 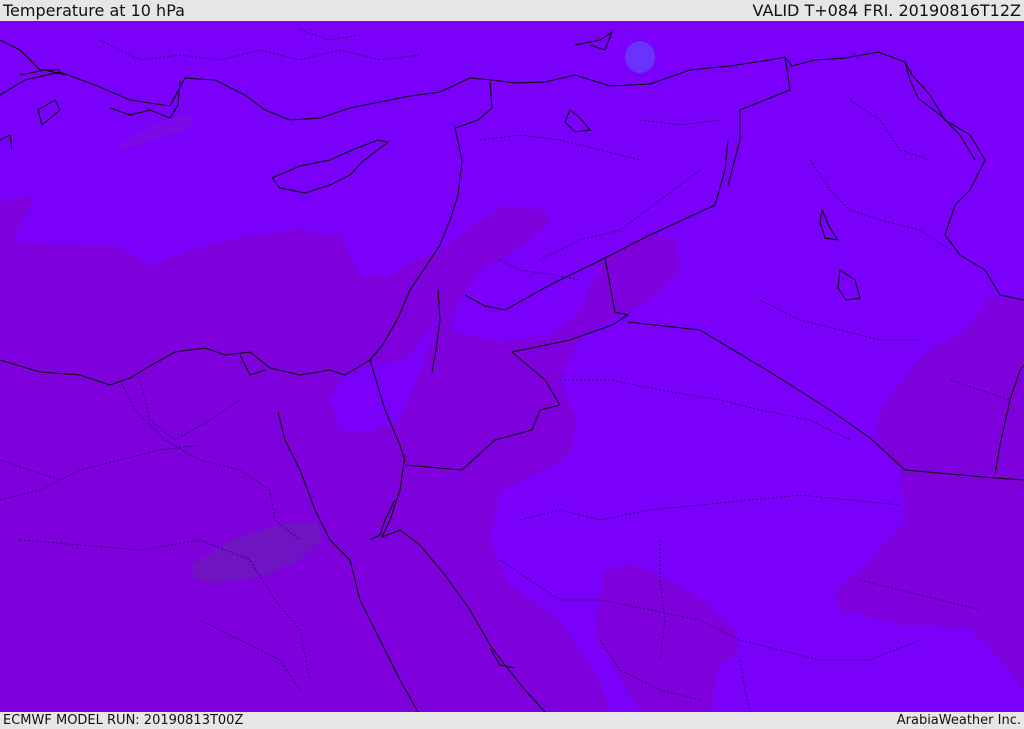 I want to click on model-run: ECMWF MODEL RUN: 20190813T00Z, so click(x=123, y=720).